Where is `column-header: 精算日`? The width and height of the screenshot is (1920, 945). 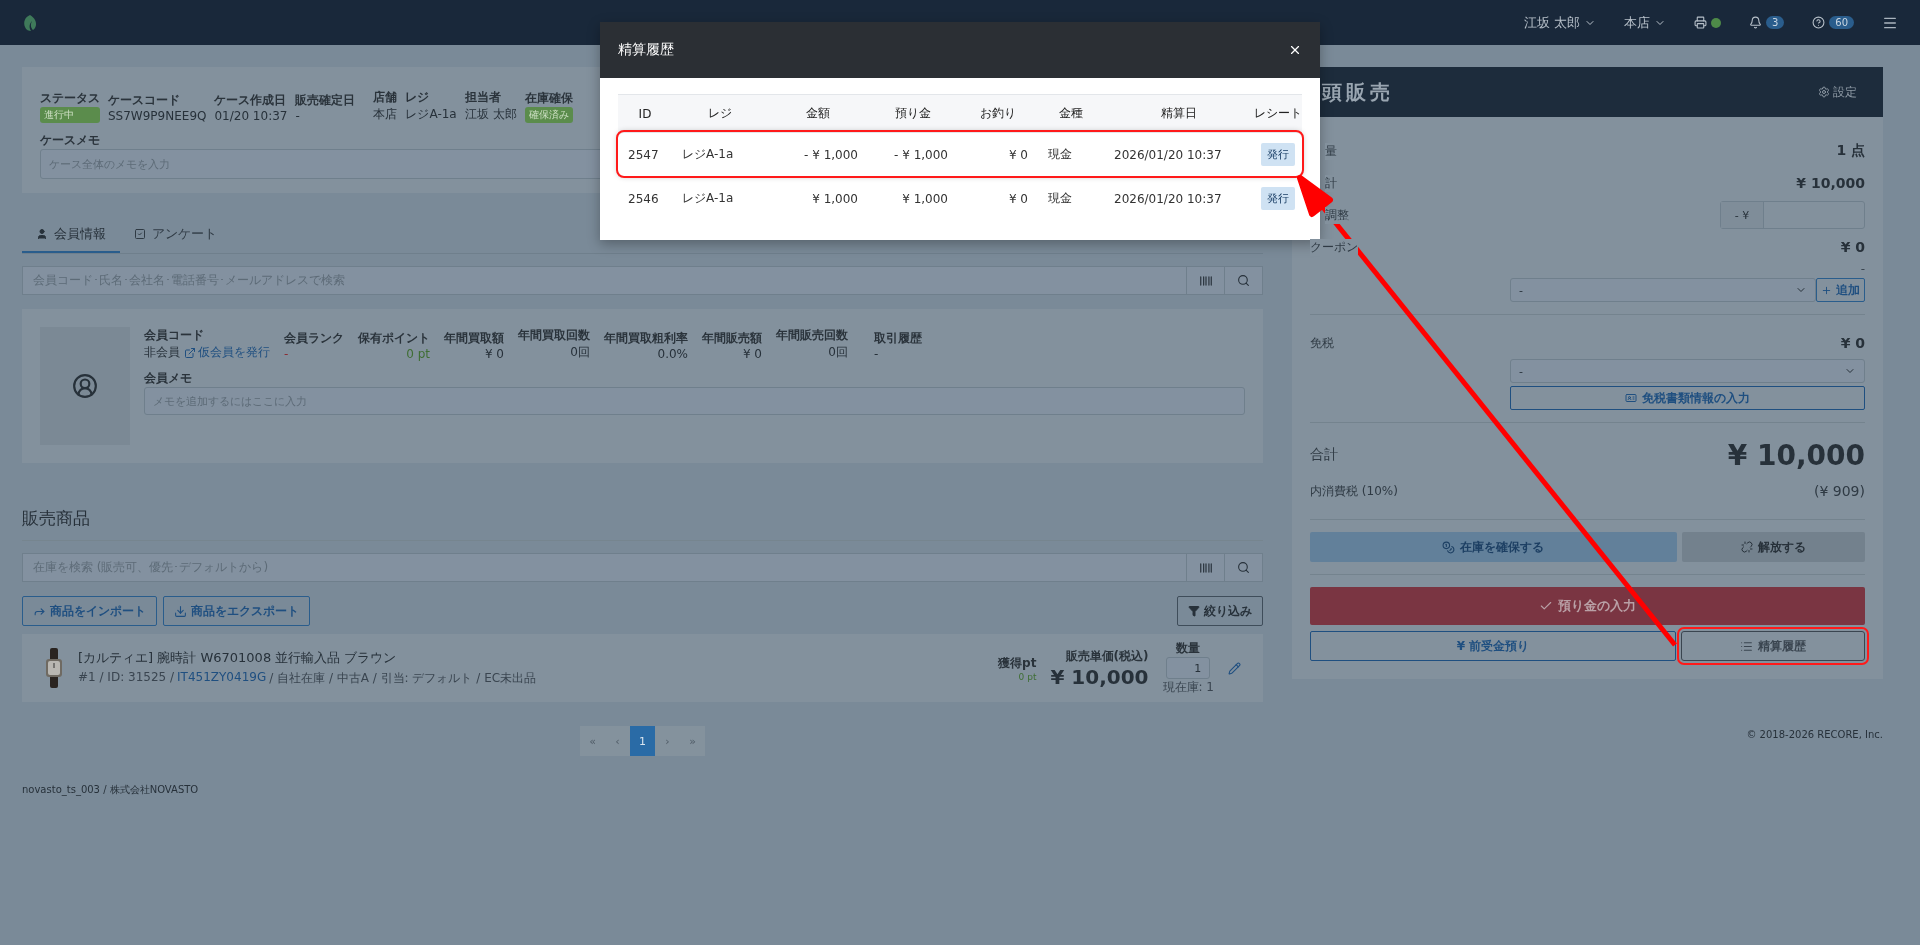
column-header: 精算日 is located at coordinates (1179, 113).